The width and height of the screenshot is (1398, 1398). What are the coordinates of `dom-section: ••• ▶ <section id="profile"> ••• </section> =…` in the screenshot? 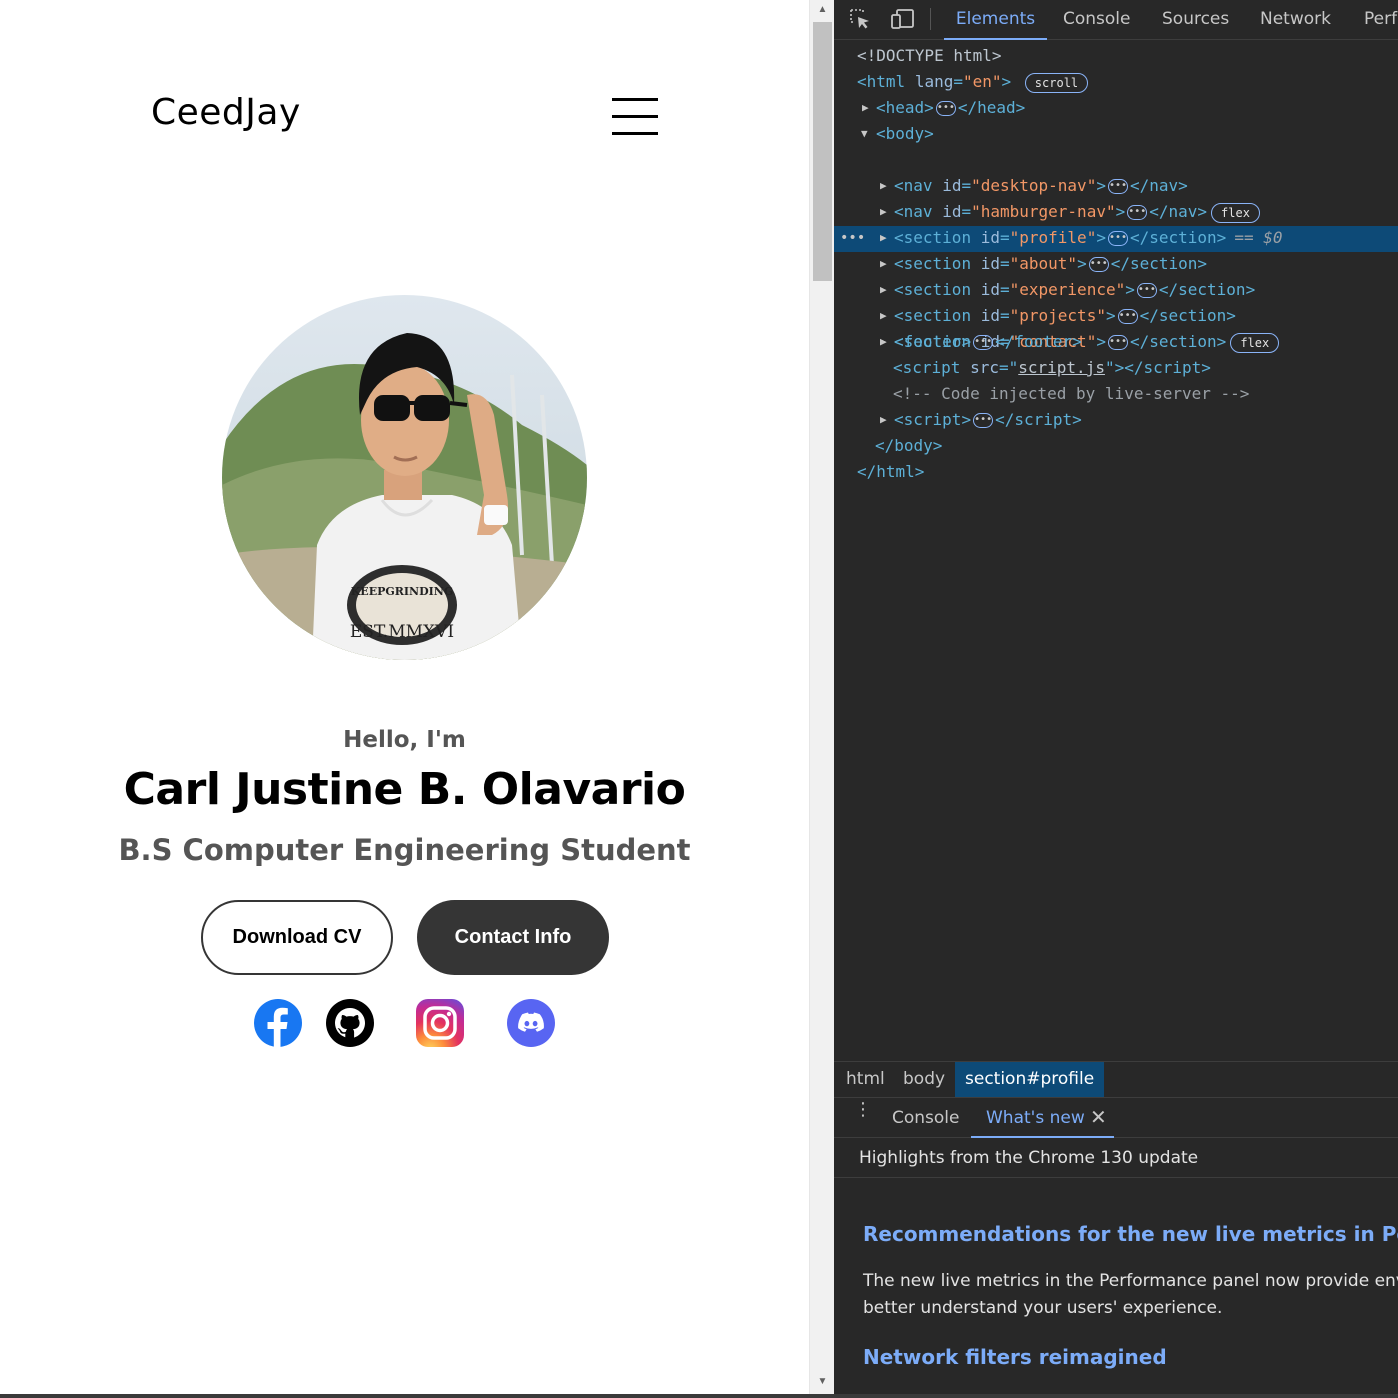 It's located at (1116, 239).